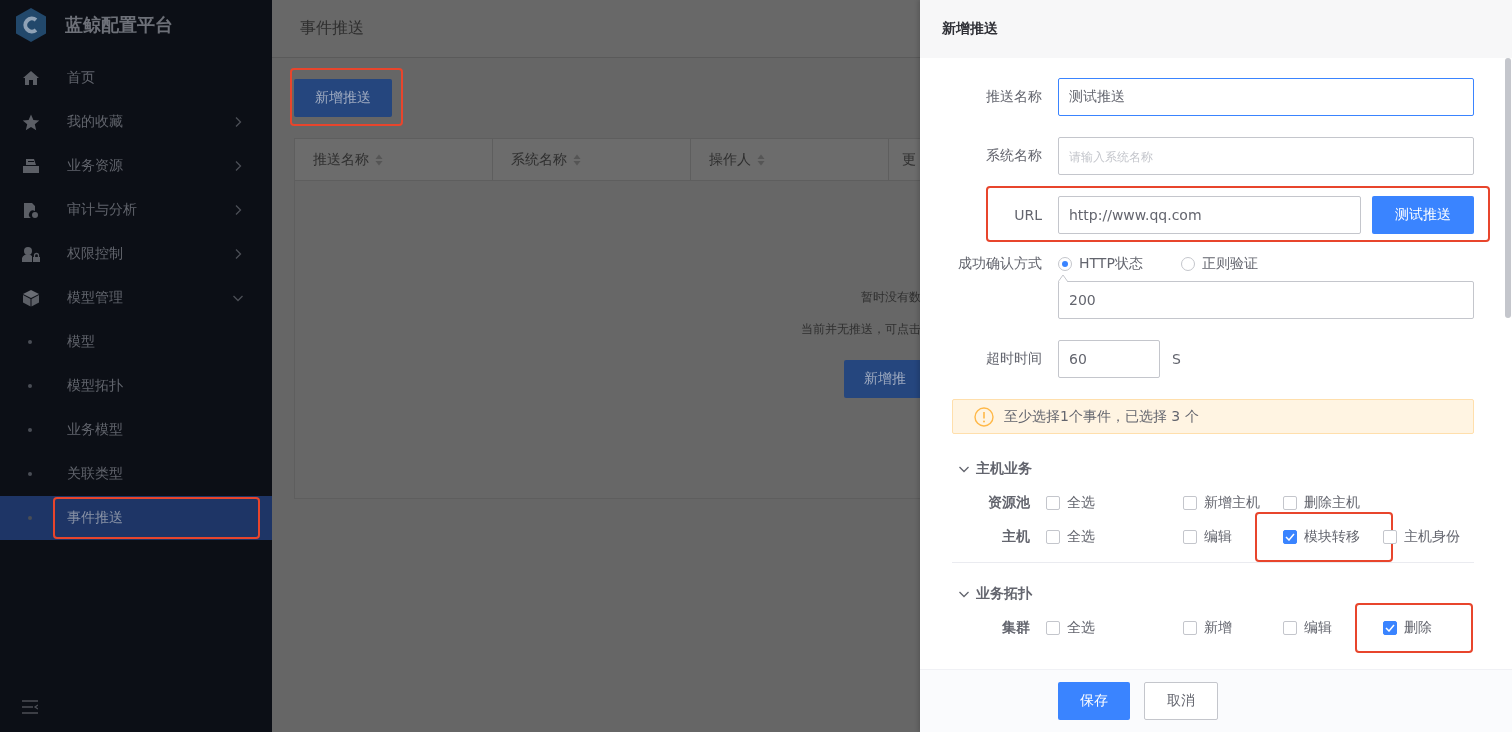 This screenshot has width=1512, height=732. Describe the element at coordinates (31, 210) in the screenshot. I see `document-icon` at that location.